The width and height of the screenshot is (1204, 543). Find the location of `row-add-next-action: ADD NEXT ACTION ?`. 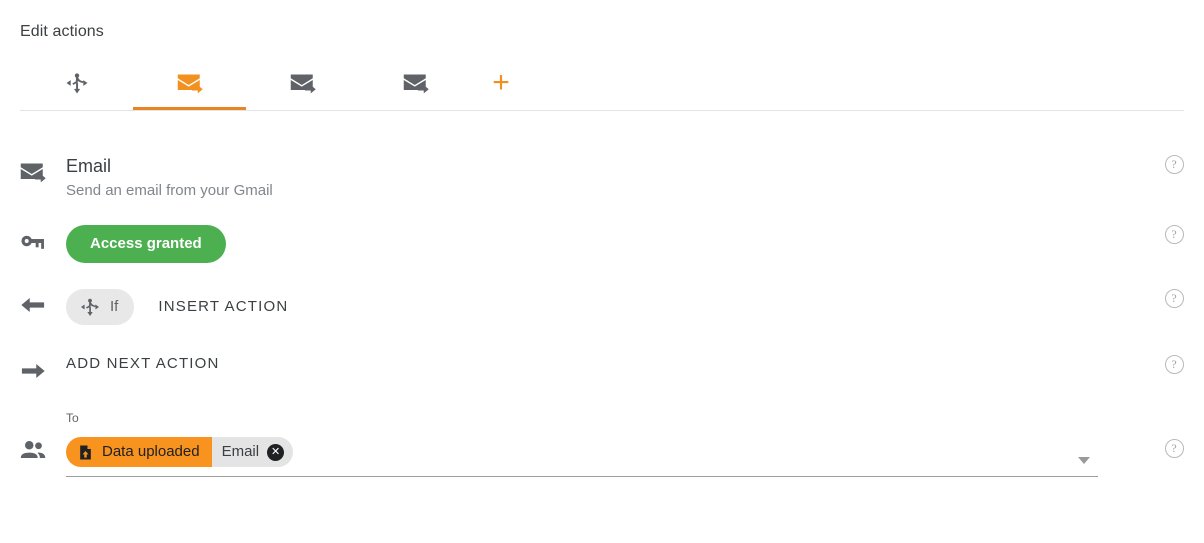

row-add-next-action: ADD NEXT ACTION ? is located at coordinates (602, 355).